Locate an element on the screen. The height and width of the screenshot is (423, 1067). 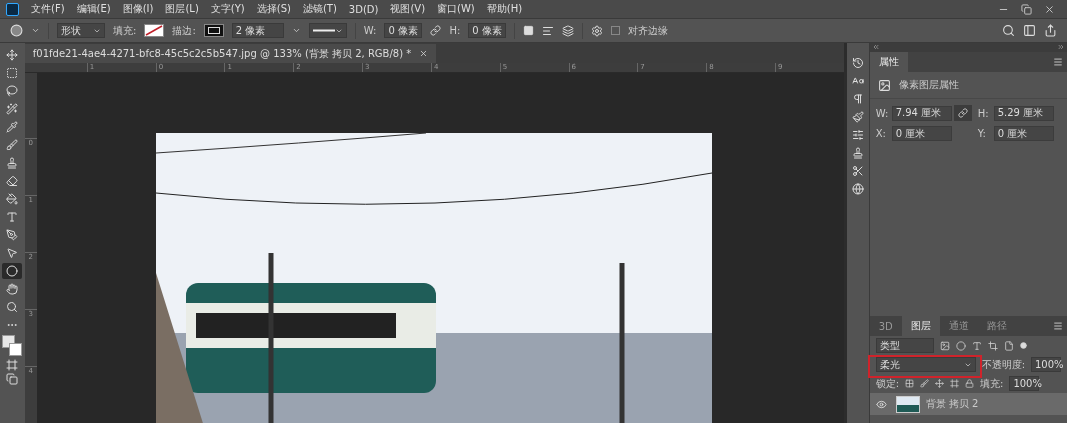
layer-row: 背景 拷贝 2 is located at coordinates (968, 404).